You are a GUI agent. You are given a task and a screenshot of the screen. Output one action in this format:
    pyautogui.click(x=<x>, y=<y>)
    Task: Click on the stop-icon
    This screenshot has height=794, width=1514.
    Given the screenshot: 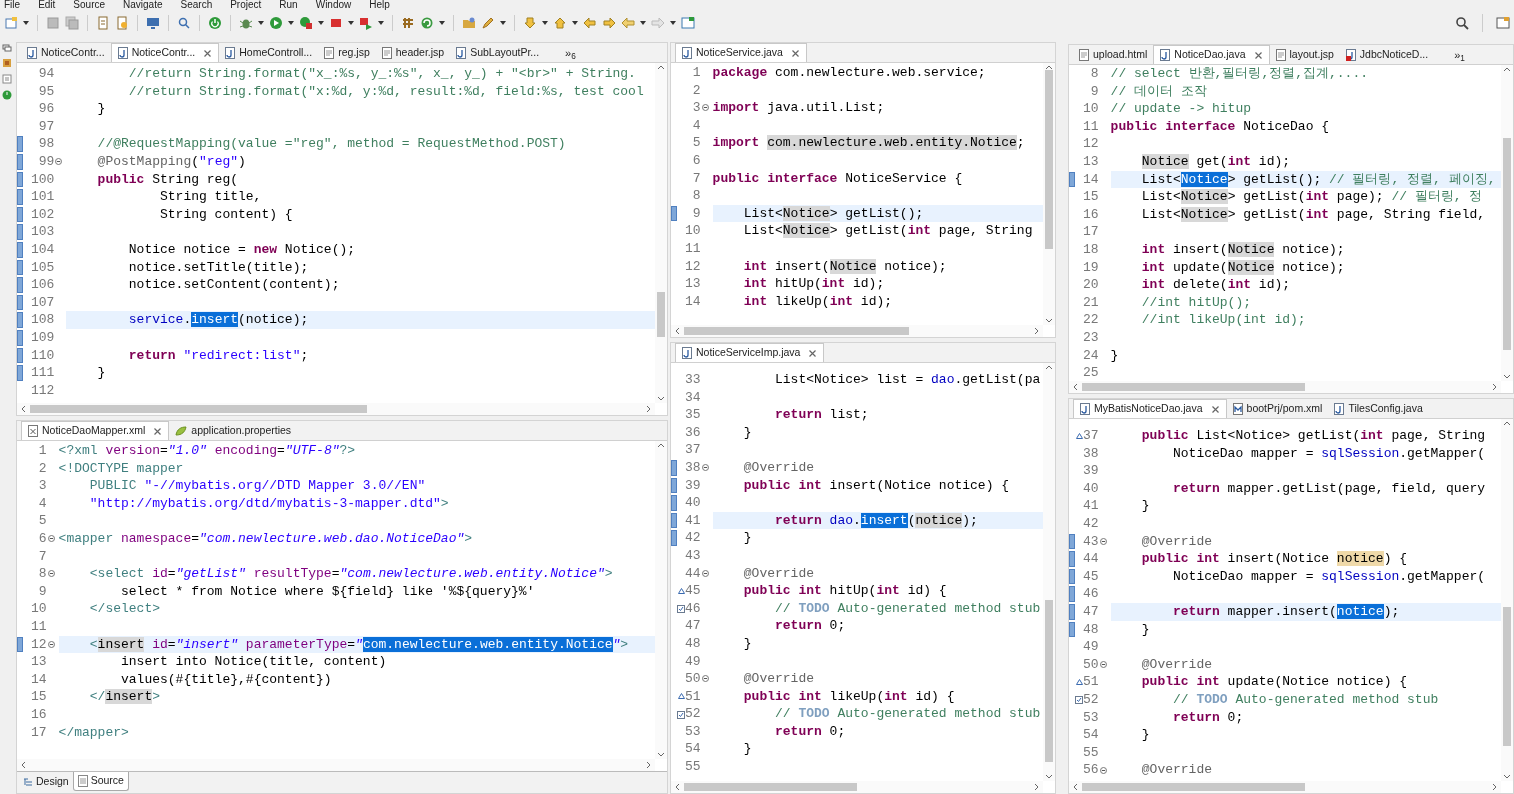 What is the action you would take?
    pyautogui.click(x=336, y=23)
    